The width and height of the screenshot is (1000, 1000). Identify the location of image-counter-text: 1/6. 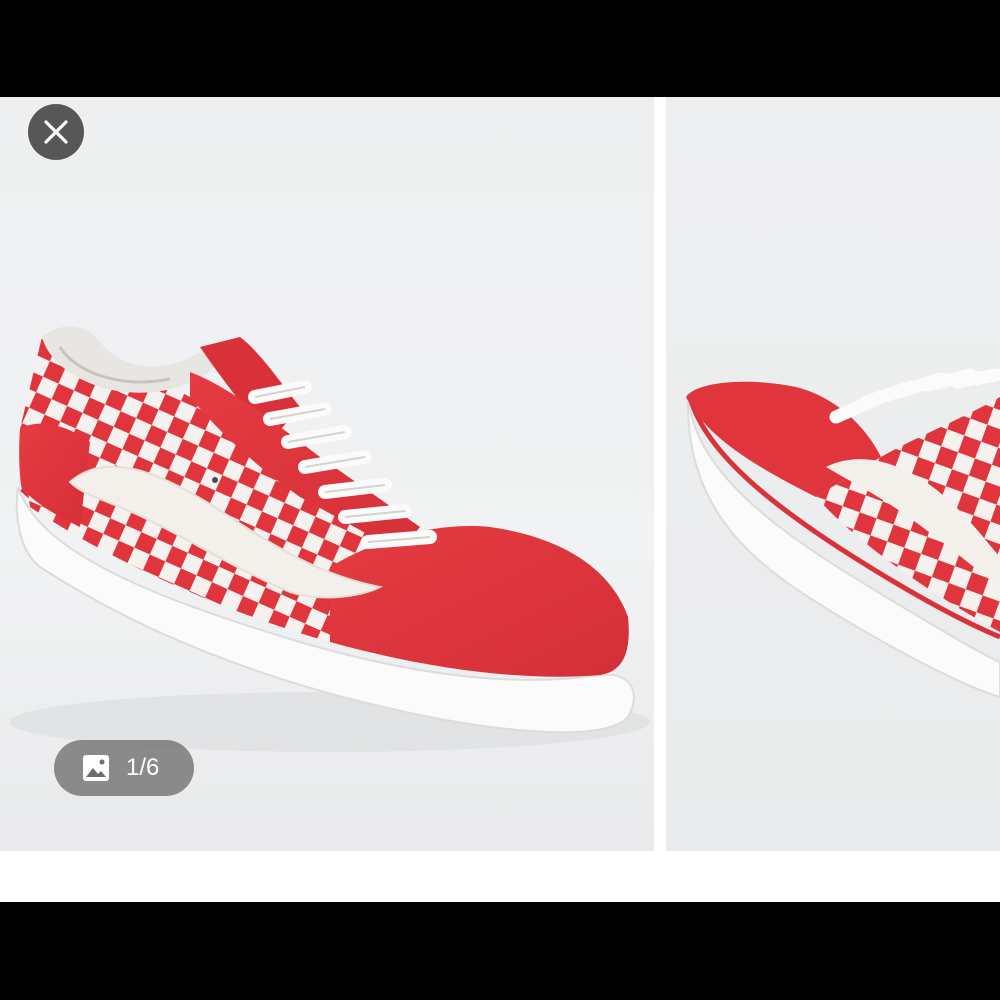
(143, 767).